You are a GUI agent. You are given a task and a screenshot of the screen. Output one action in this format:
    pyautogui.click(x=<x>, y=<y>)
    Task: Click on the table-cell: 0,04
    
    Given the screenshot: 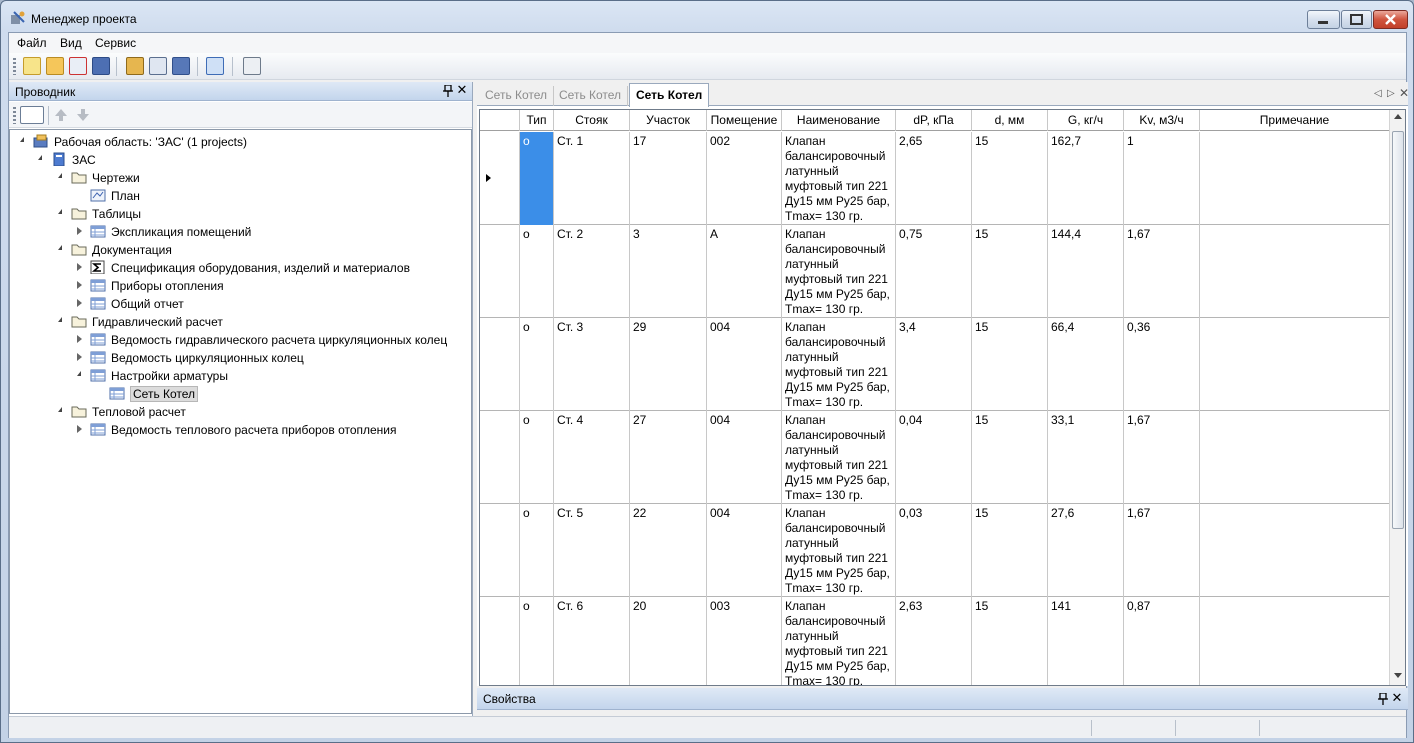 What is the action you would take?
    pyautogui.click(x=934, y=457)
    